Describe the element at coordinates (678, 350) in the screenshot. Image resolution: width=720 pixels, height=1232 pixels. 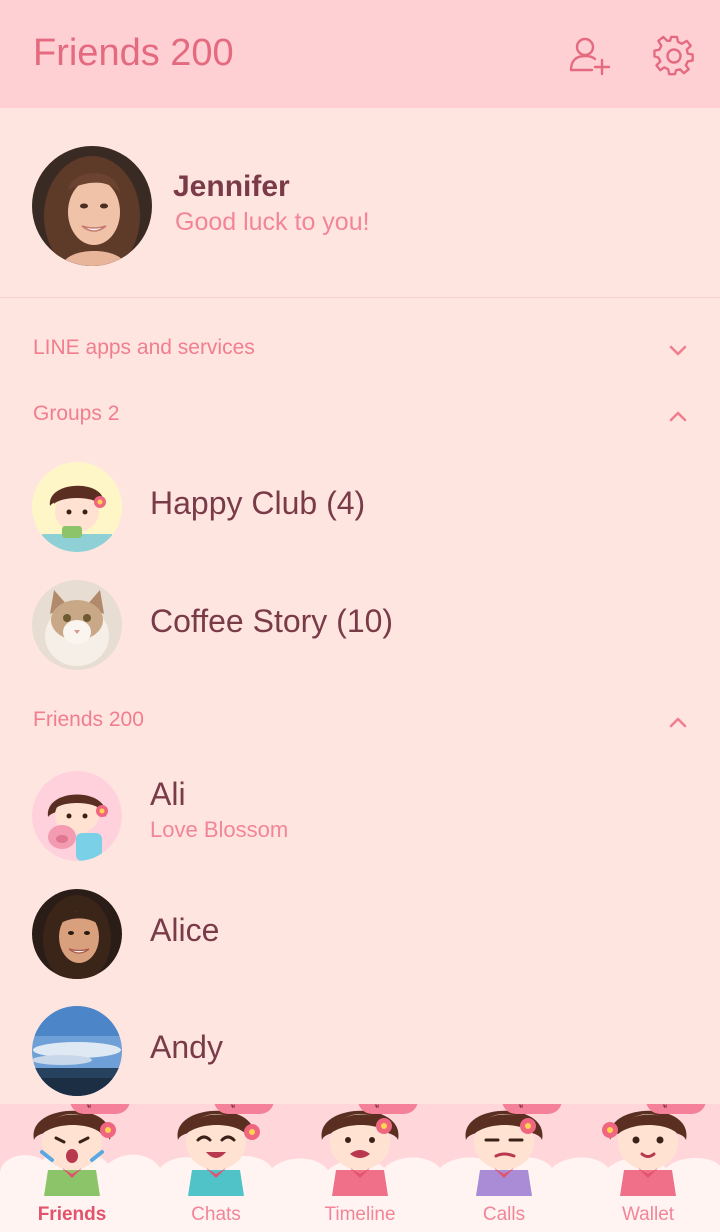
I see `chevron-down-icon` at that location.